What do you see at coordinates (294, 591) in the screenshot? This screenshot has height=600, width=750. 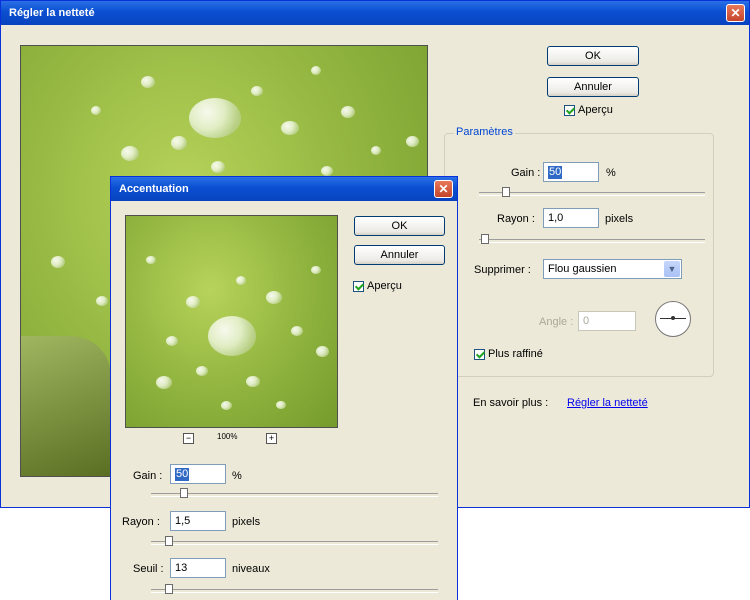 I see `unsharp-threshold-slider-track` at bounding box center [294, 591].